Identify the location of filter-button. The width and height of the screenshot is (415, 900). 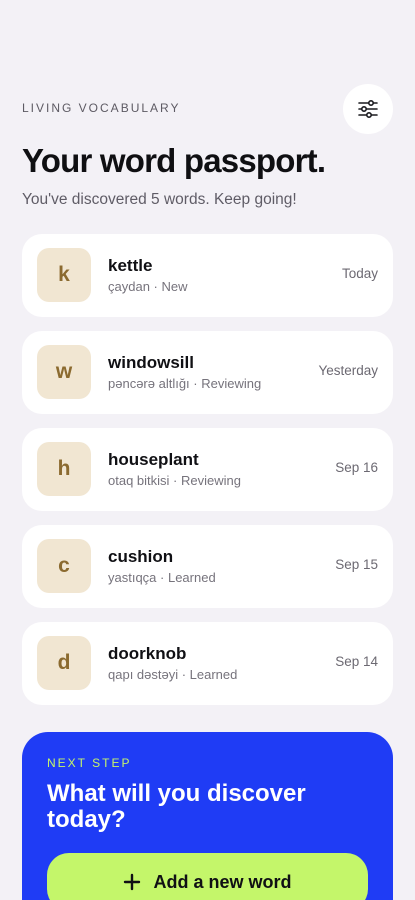
(368, 109).